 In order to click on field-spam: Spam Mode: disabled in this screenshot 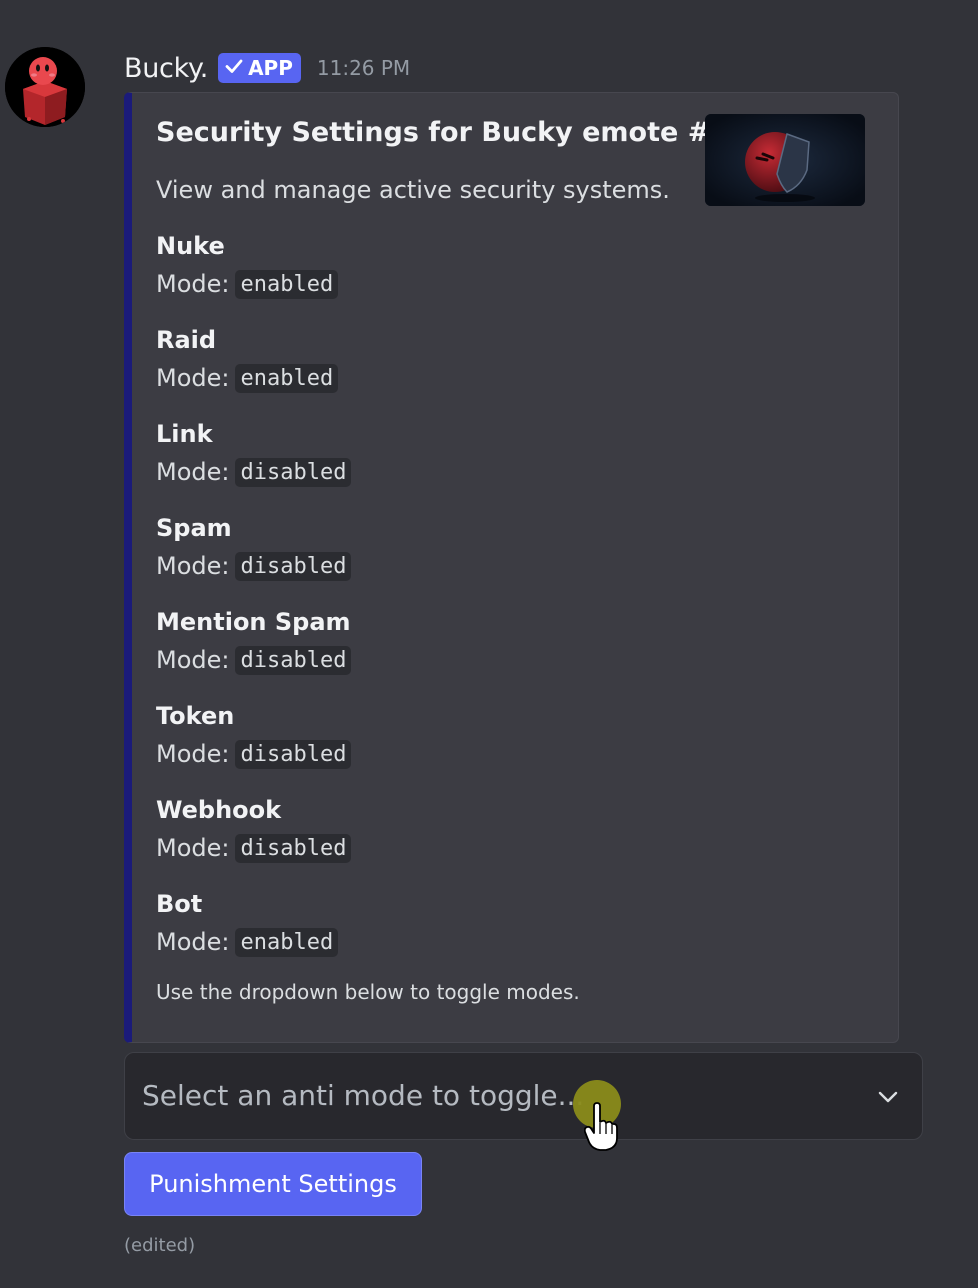, I will do `click(254, 547)`.